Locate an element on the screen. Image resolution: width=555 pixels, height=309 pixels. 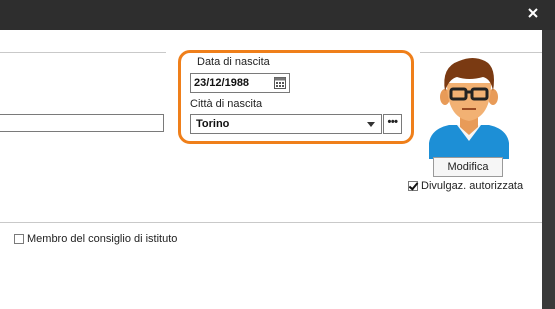
calendar-icon is located at coordinates (280, 82).